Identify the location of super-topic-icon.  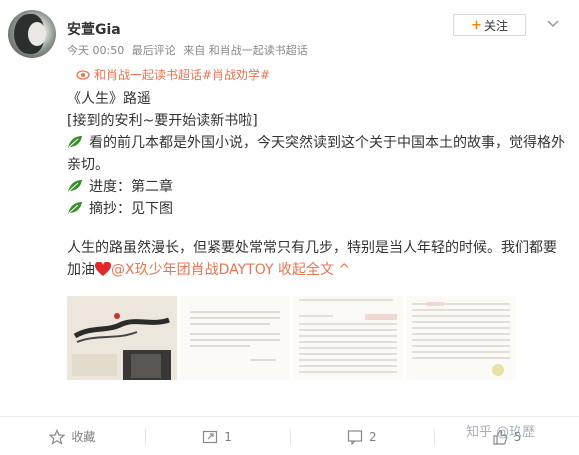
(83, 74).